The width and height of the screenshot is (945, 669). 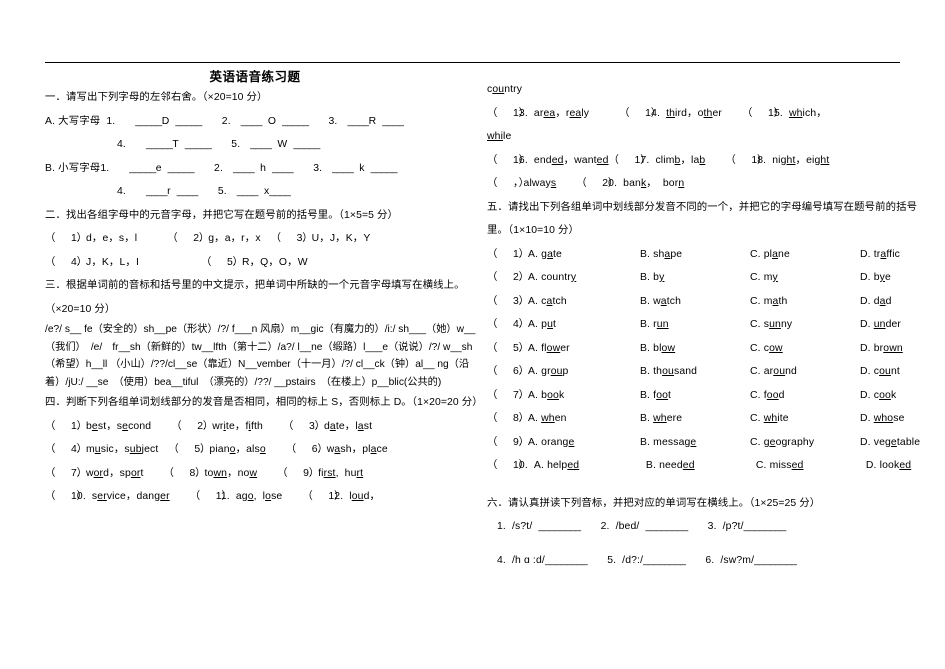 What do you see at coordinates (890, 443) in the screenshot?
I see `s5-9-option-d: D. vegetable` at bounding box center [890, 443].